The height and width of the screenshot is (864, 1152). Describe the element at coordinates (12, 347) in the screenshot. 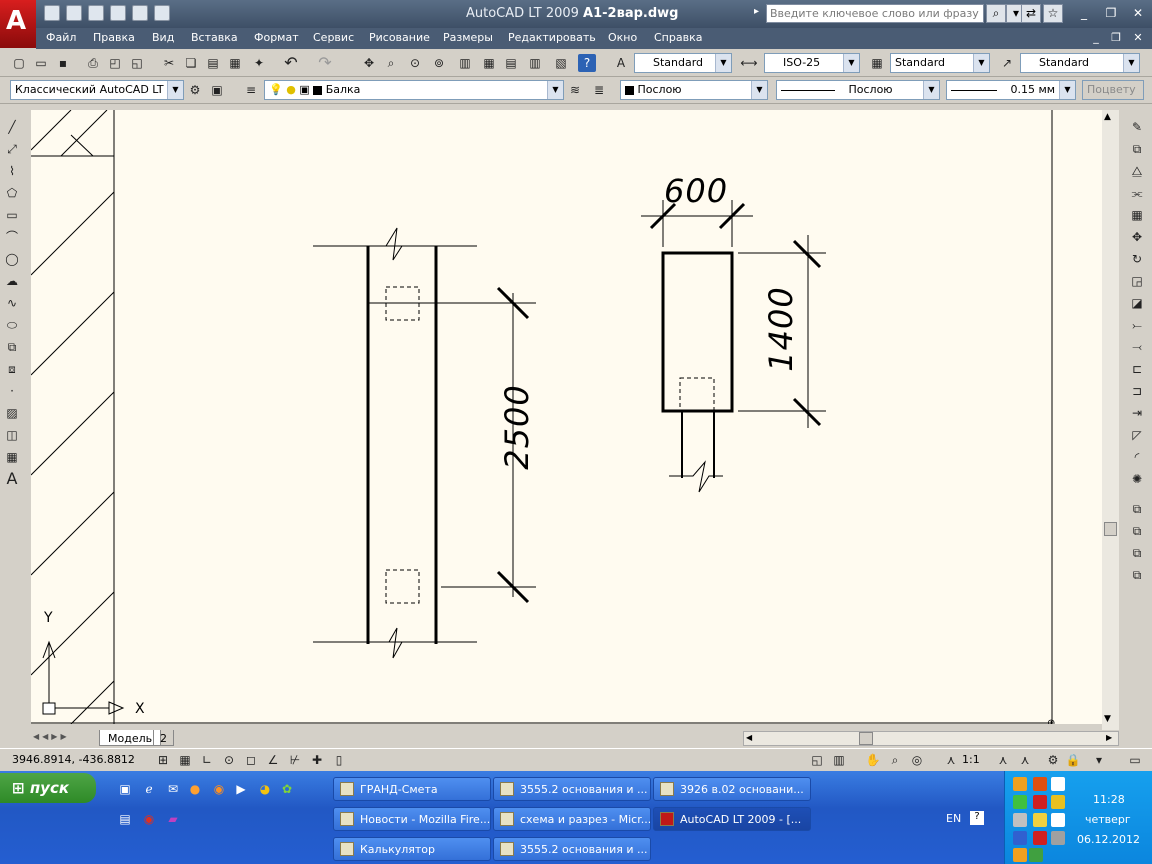

I see `insert-block-icon: ⧉` at that location.